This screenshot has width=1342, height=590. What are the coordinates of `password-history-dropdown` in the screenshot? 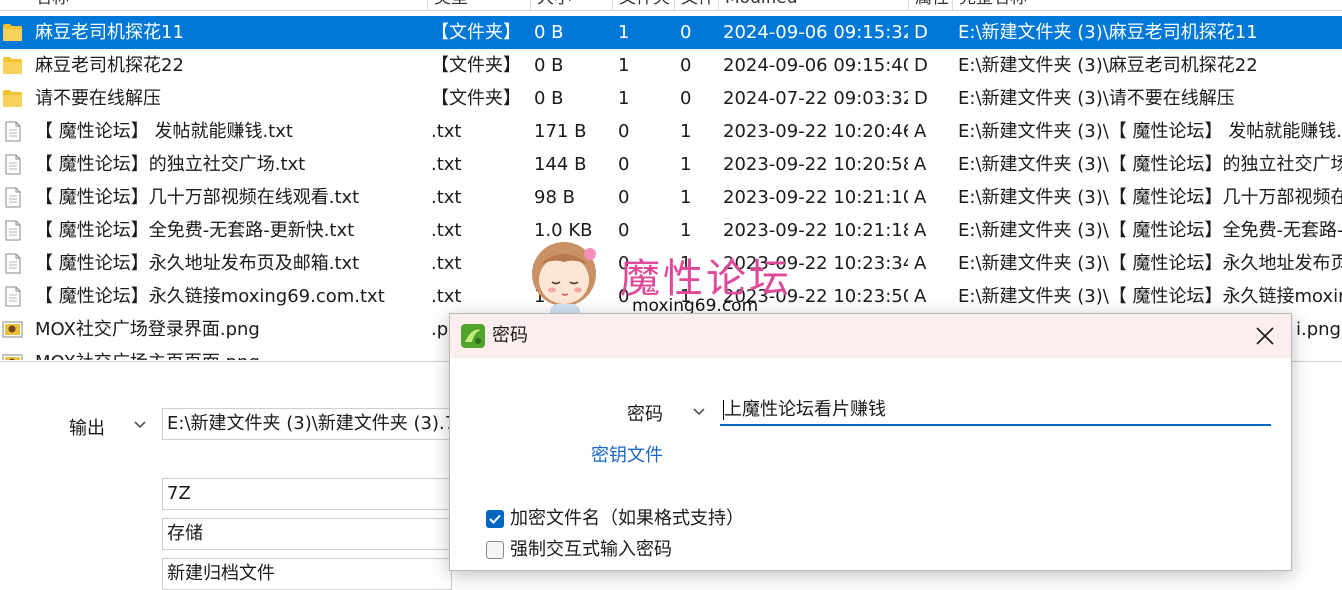 It's located at (699, 408).